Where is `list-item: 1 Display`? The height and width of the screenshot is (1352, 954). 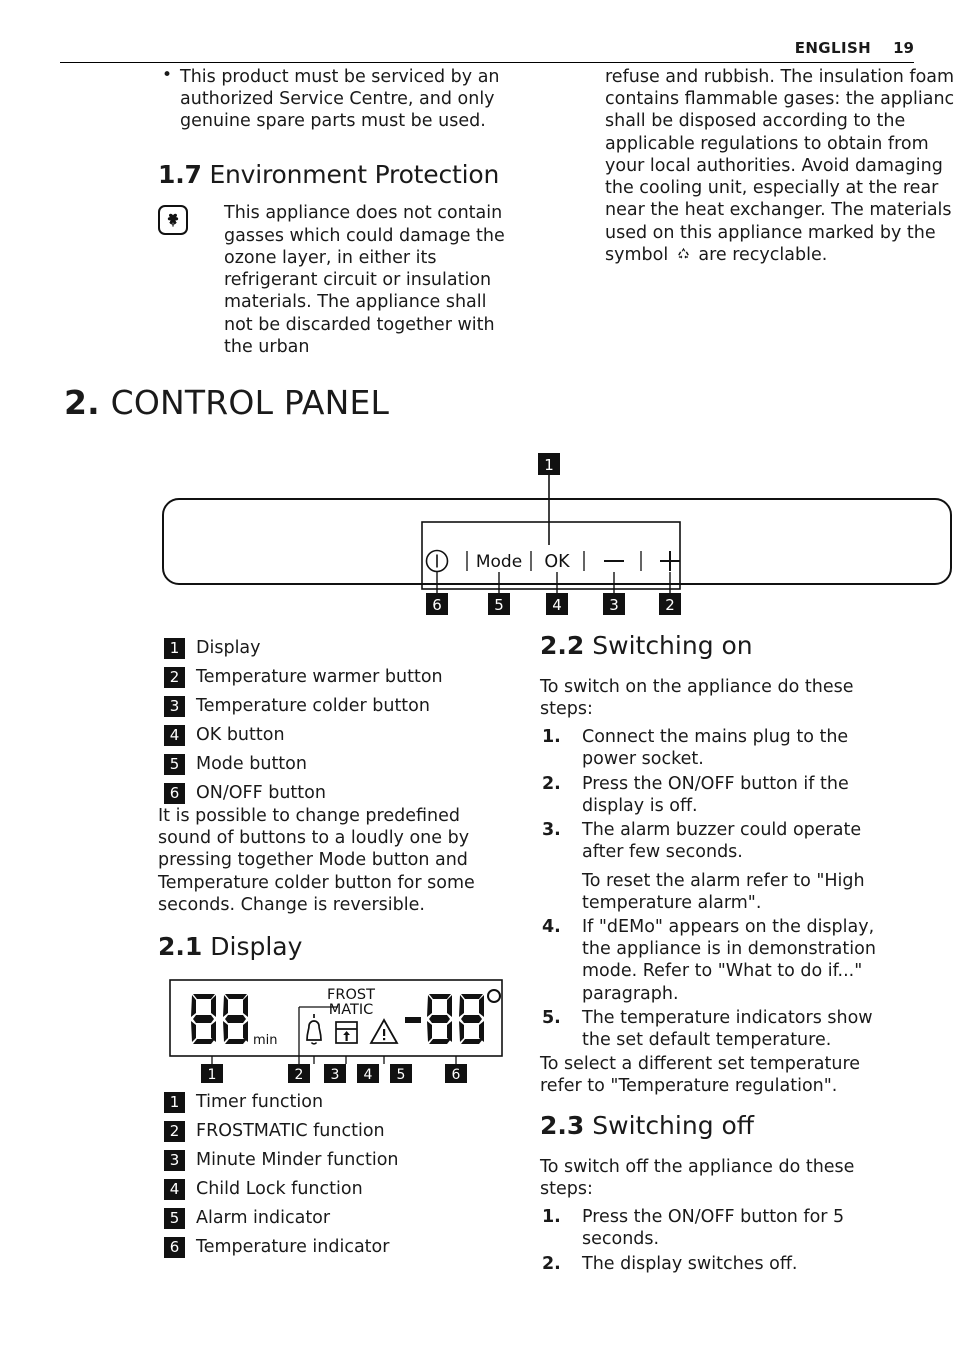
list-item: 1 Display is located at coordinates (354, 648).